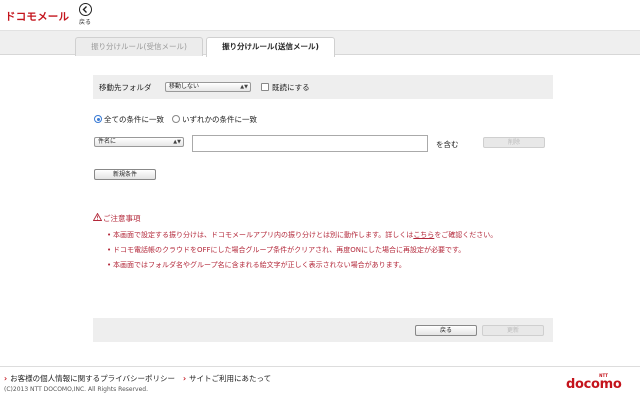 The width and height of the screenshot is (640, 399). I want to click on delete-condition-button: 削除, so click(514, 142).